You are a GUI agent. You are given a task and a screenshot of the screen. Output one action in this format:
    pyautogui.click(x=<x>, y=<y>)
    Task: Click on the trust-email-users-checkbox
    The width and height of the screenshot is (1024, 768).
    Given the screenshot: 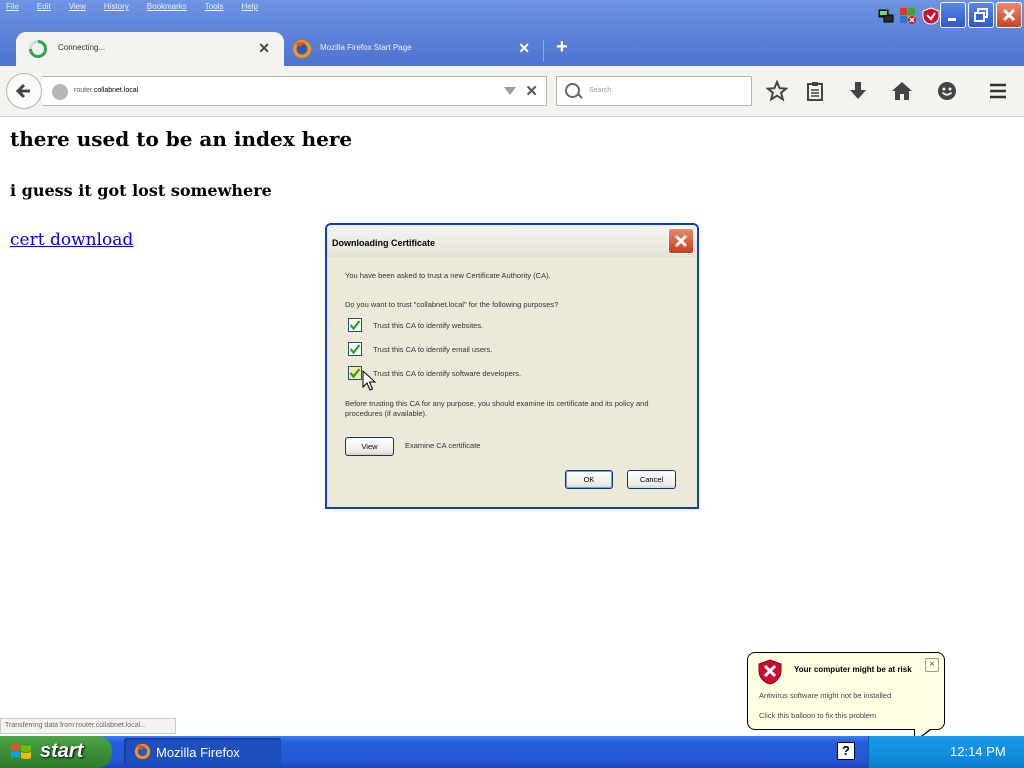 What is the action you would take?
    pyautogui.click(x=355, y=349)
    